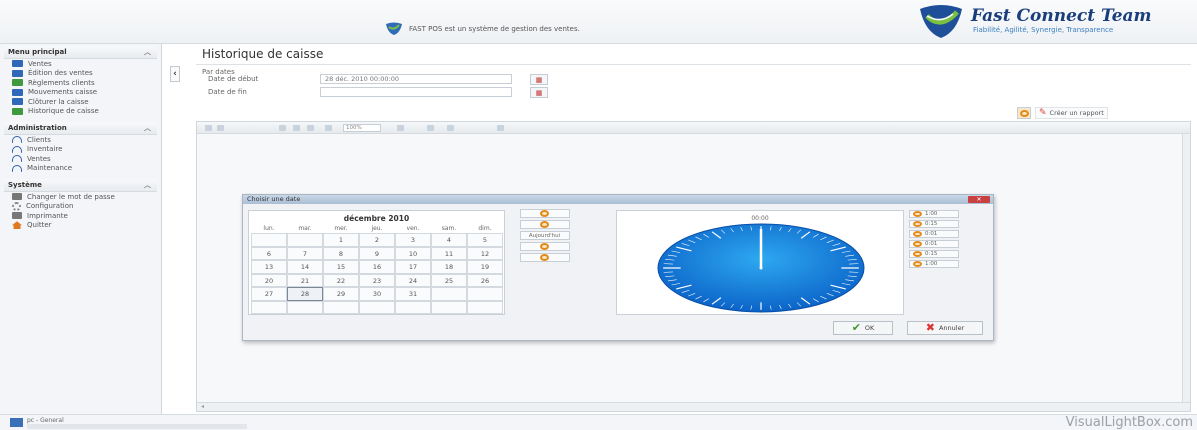 Image resolution: width=1197 pixels, height=430 pixels. I want to click on dialog-close-button: ✕, so click(979, 199).